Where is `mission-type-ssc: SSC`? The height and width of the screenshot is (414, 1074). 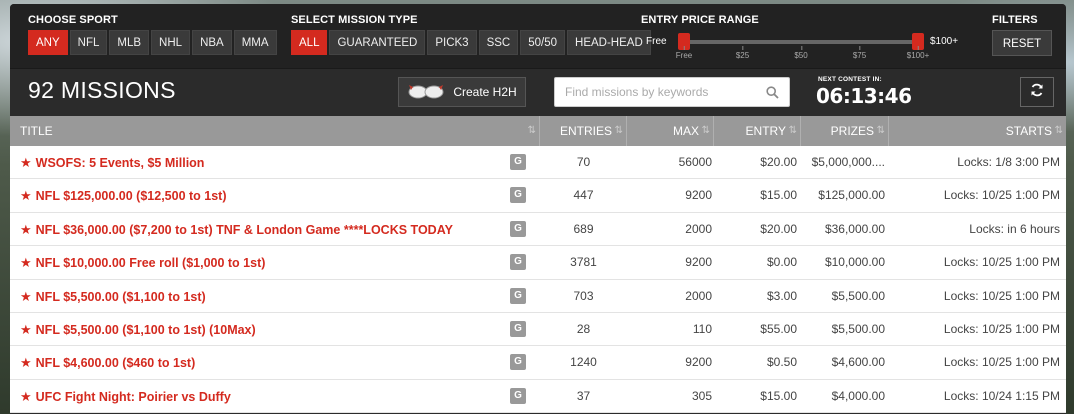
mission-type-ssc: SSC is located at coordinates (498, 42).